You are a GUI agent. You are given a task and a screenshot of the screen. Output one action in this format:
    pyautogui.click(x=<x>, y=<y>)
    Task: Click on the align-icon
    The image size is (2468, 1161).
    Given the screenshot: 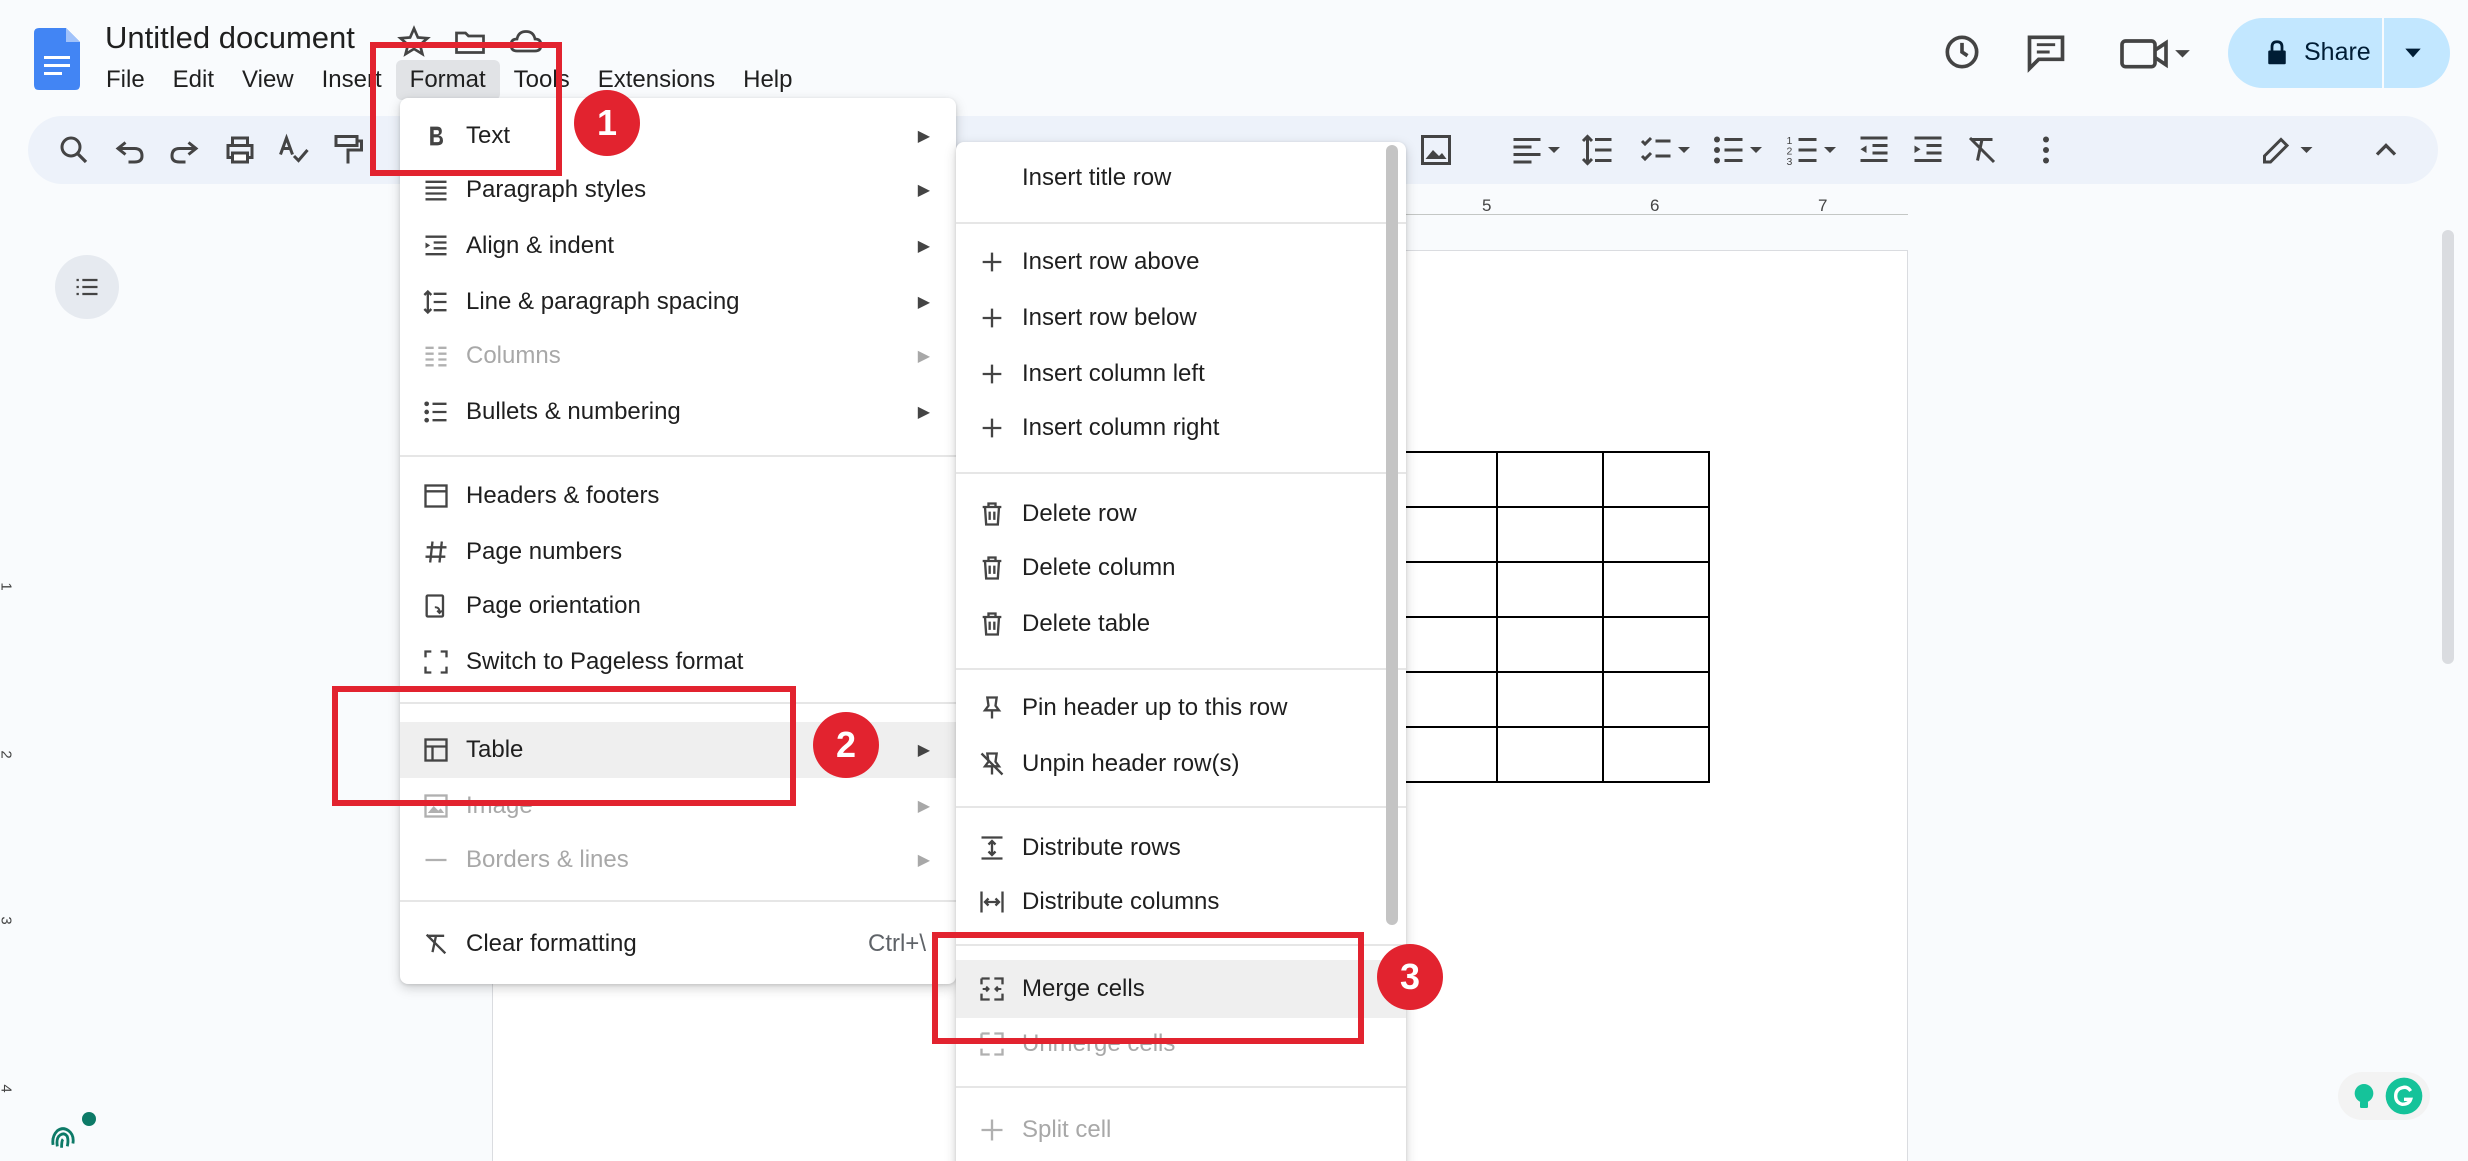 What is the action you would take?
    pyautogui.click(x=1536, y=150)
    